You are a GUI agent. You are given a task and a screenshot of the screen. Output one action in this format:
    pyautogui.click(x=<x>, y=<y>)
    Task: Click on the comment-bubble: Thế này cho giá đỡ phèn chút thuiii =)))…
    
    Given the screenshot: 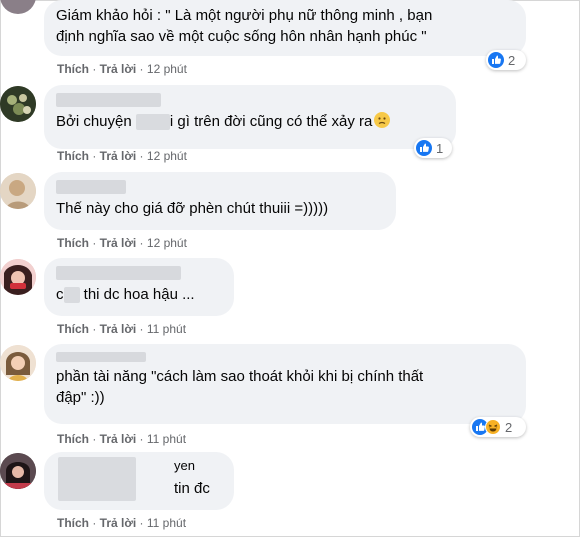 What is the action you would take?
    pyautogui.click(x=220, y=201)
    